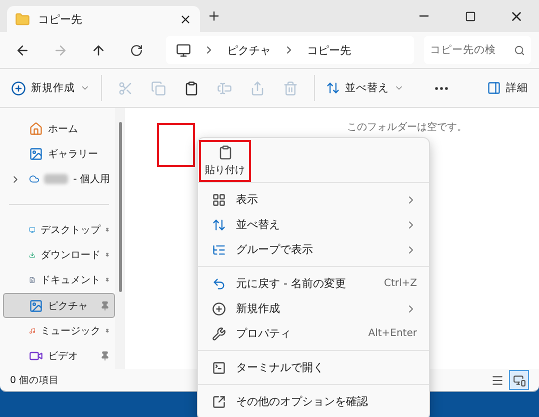  I want to click on tiles-view-button, so click(519, 380).